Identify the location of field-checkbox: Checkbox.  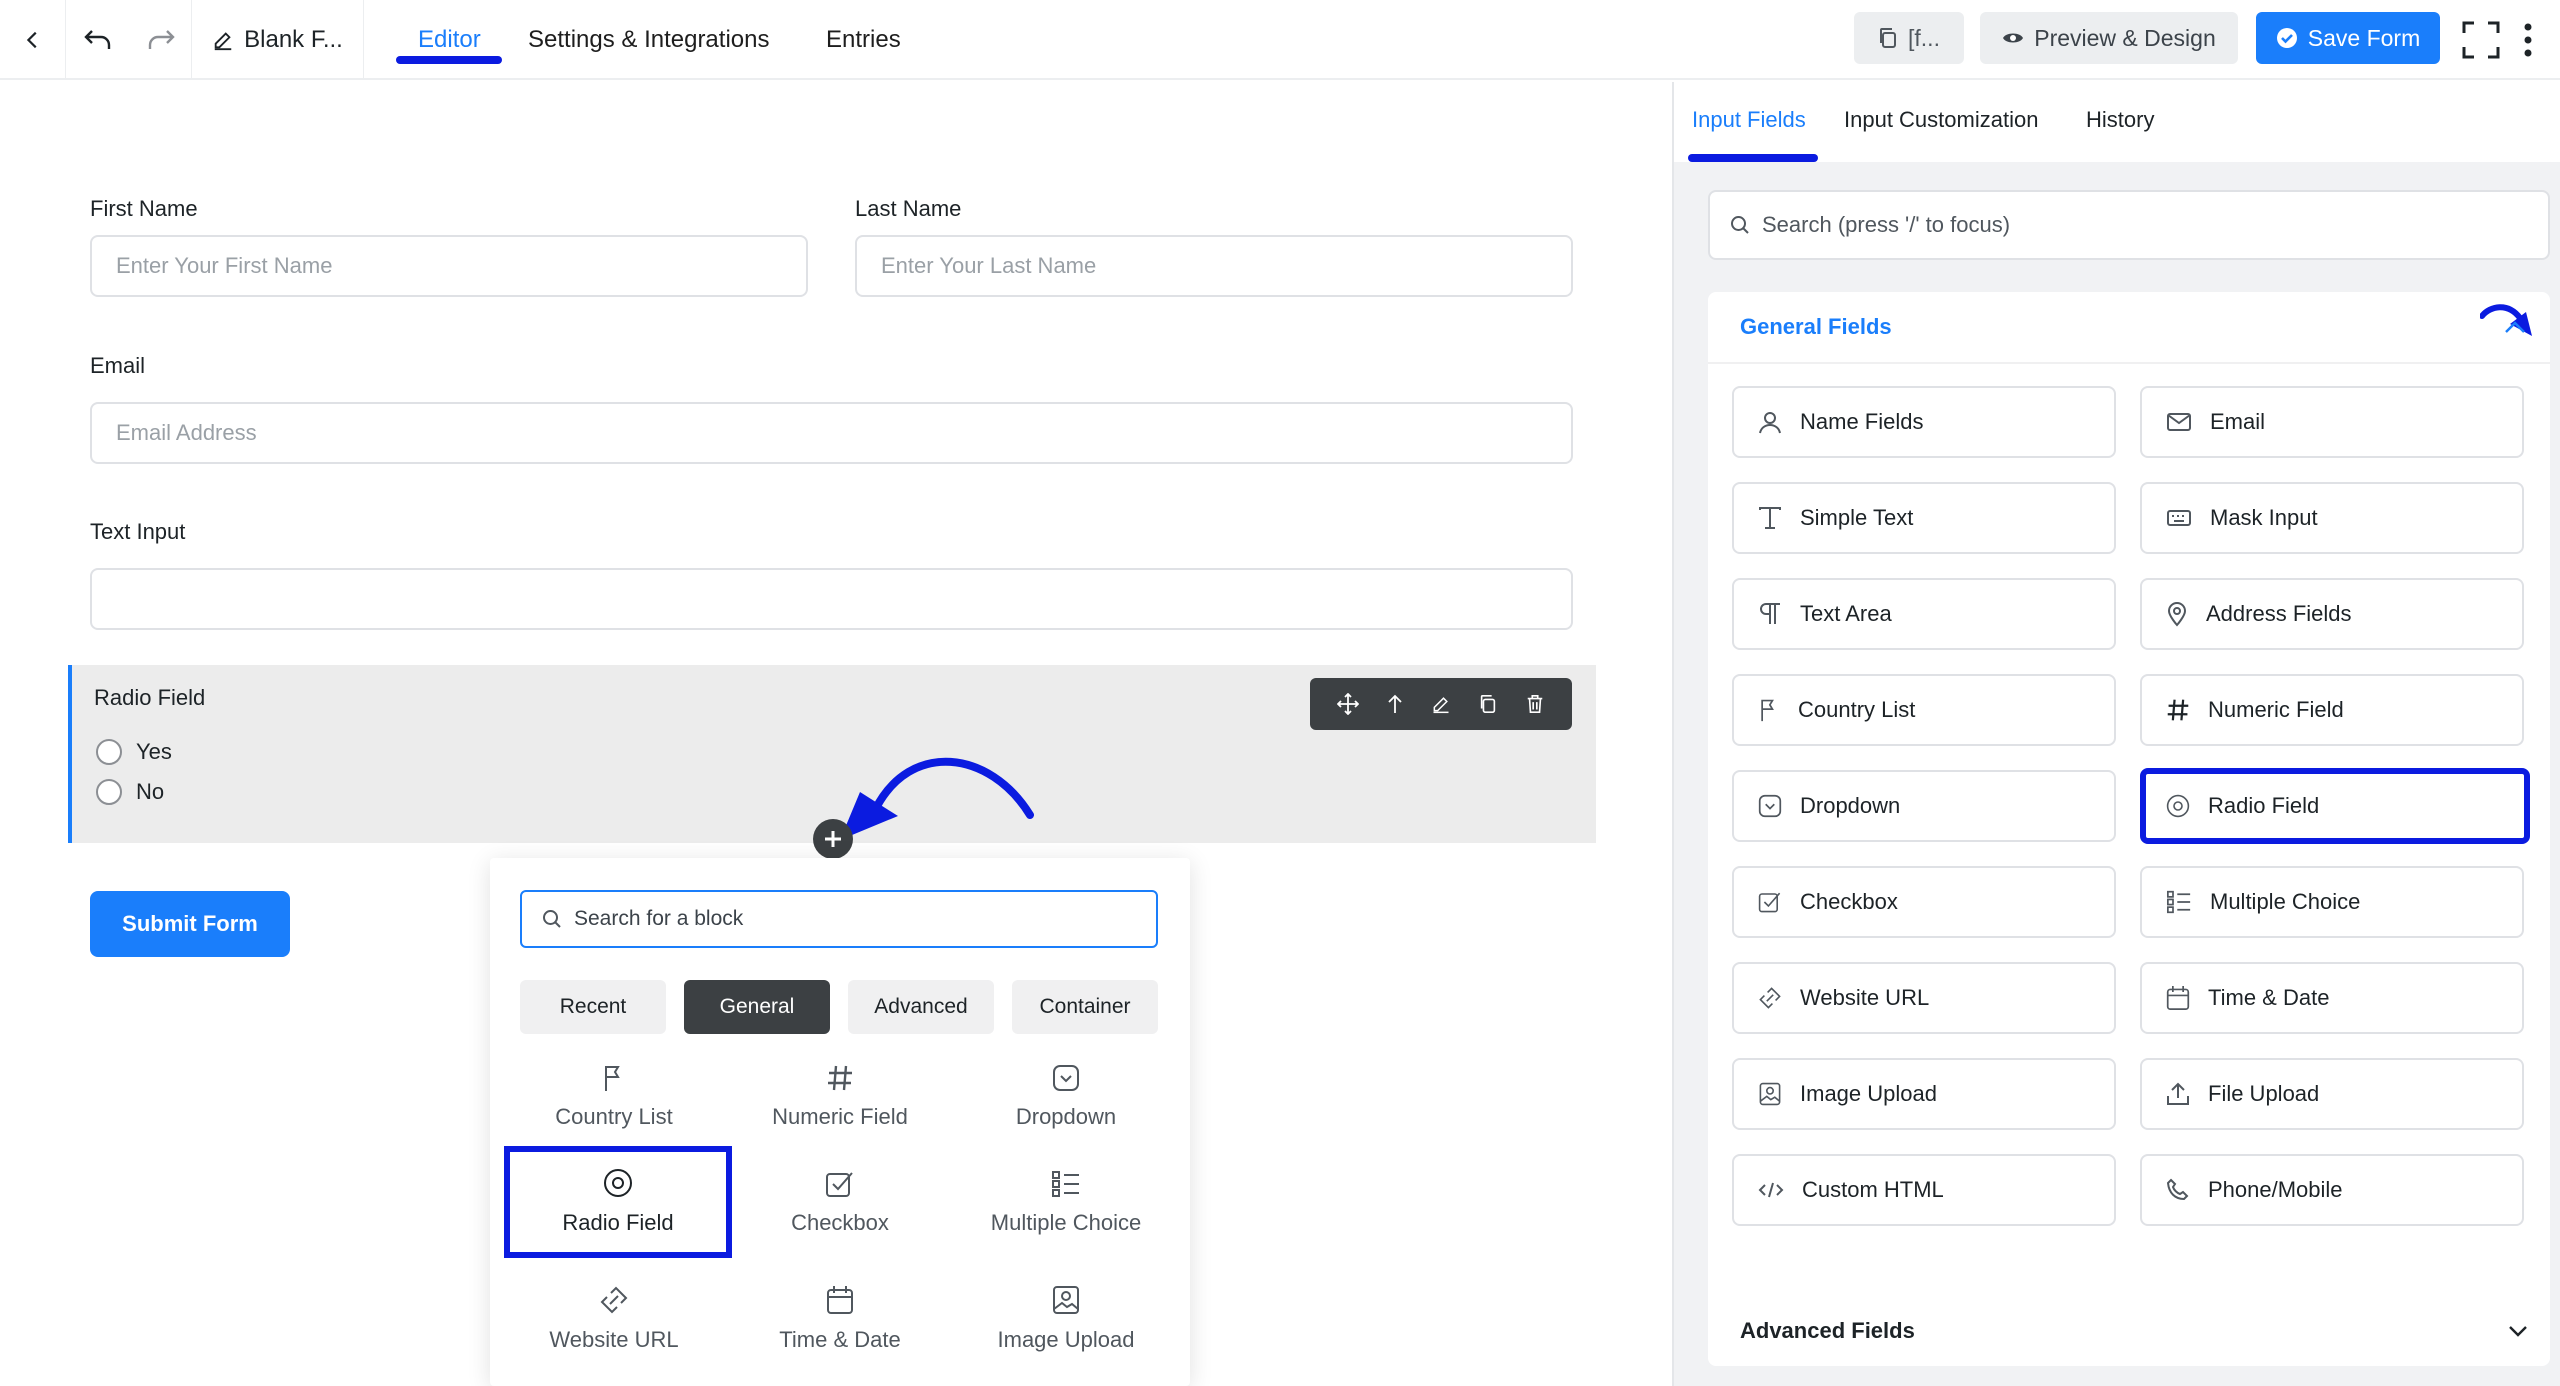
(1924, 902).